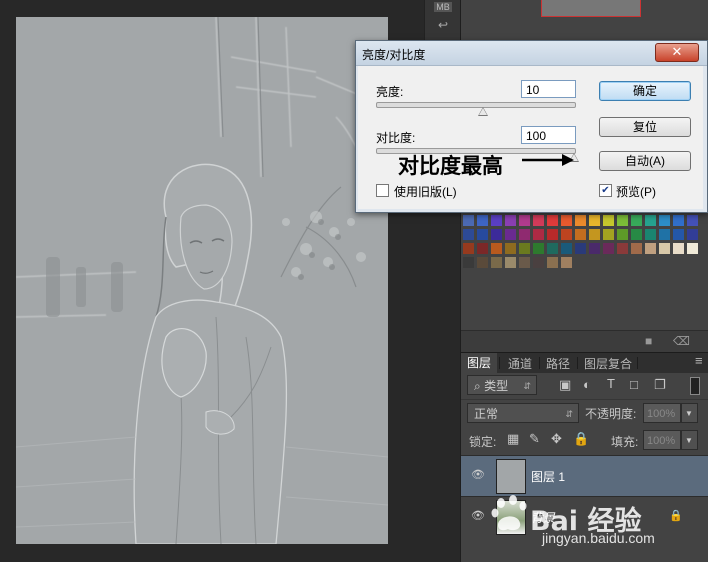 The height and width of the screenshot is (562, 708). I want to click on lock-all-icon: 🔒, so click(581, 439).